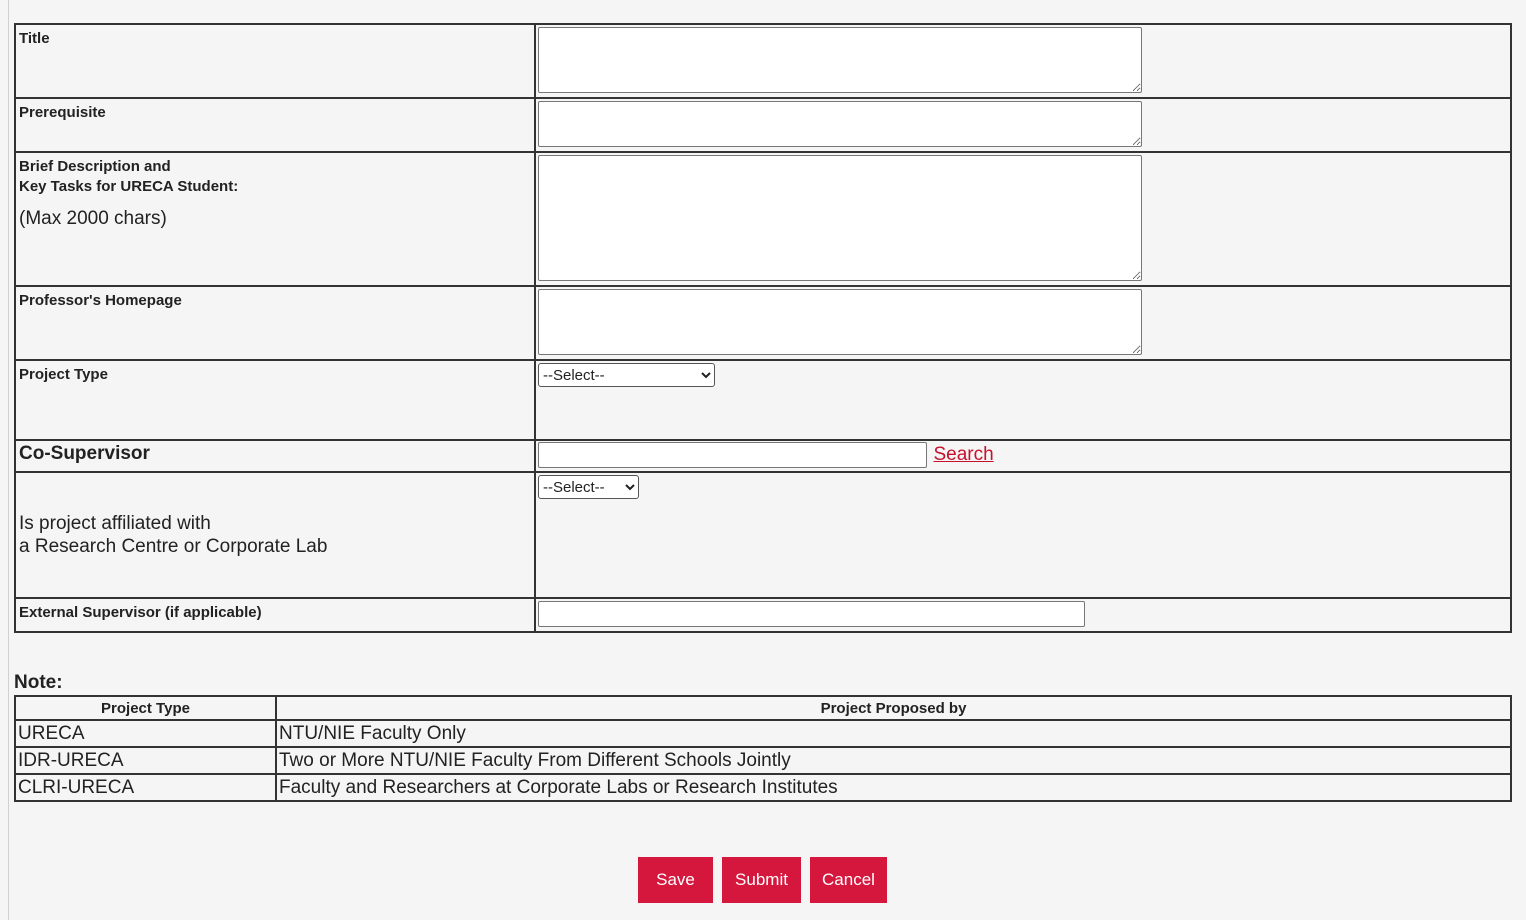 The width and height of the screenshot is (1526, 920). I want to click on co-supervisor-row: Co-Supervisor Search, so click(763, 456).